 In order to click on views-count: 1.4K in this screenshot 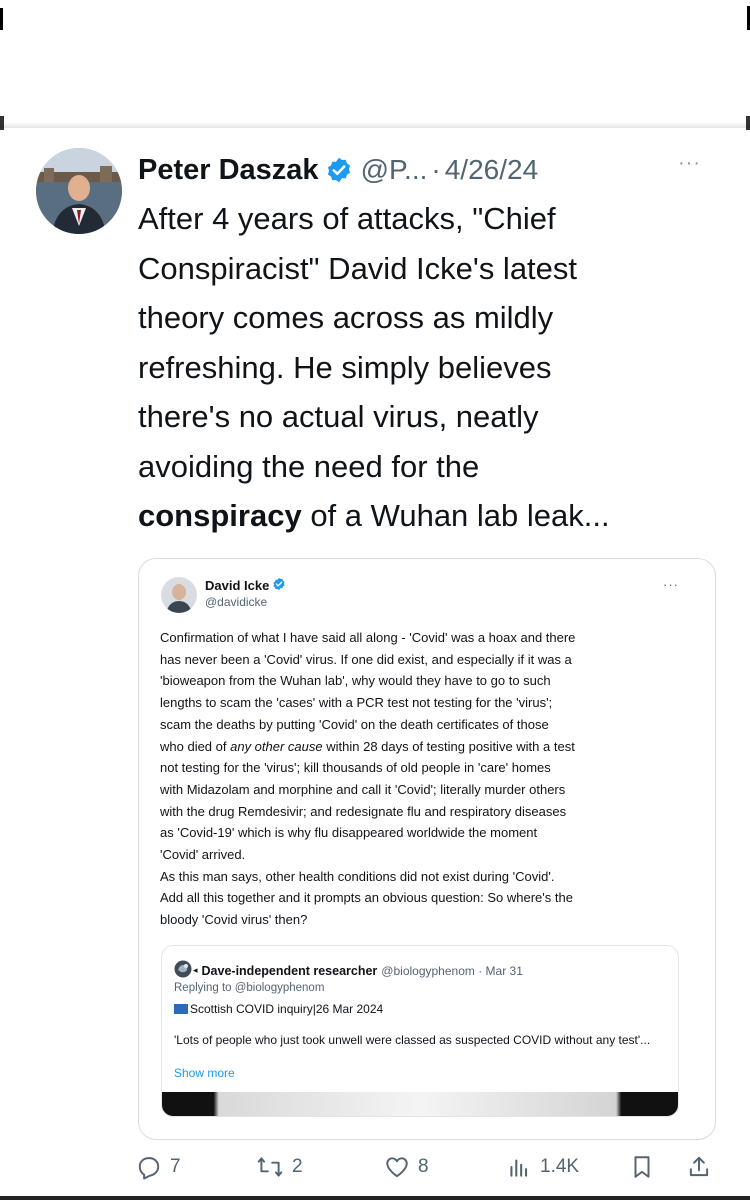, I will do `click(560, 1166)`.